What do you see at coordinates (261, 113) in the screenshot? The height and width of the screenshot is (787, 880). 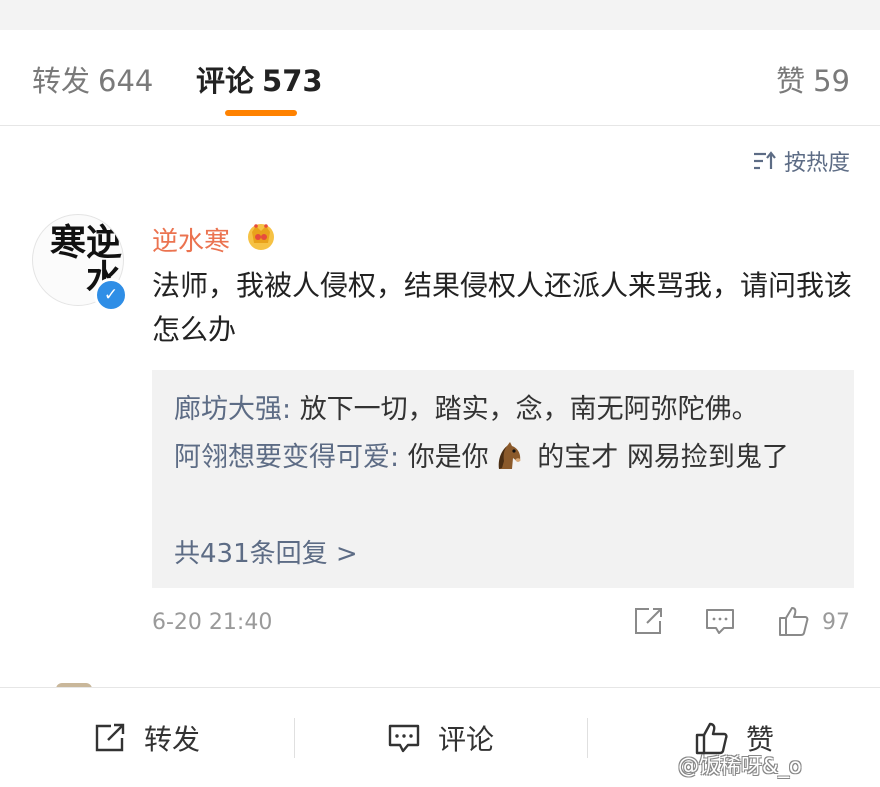 I see `active-tab-indicator` at bounding box center [261, 113].